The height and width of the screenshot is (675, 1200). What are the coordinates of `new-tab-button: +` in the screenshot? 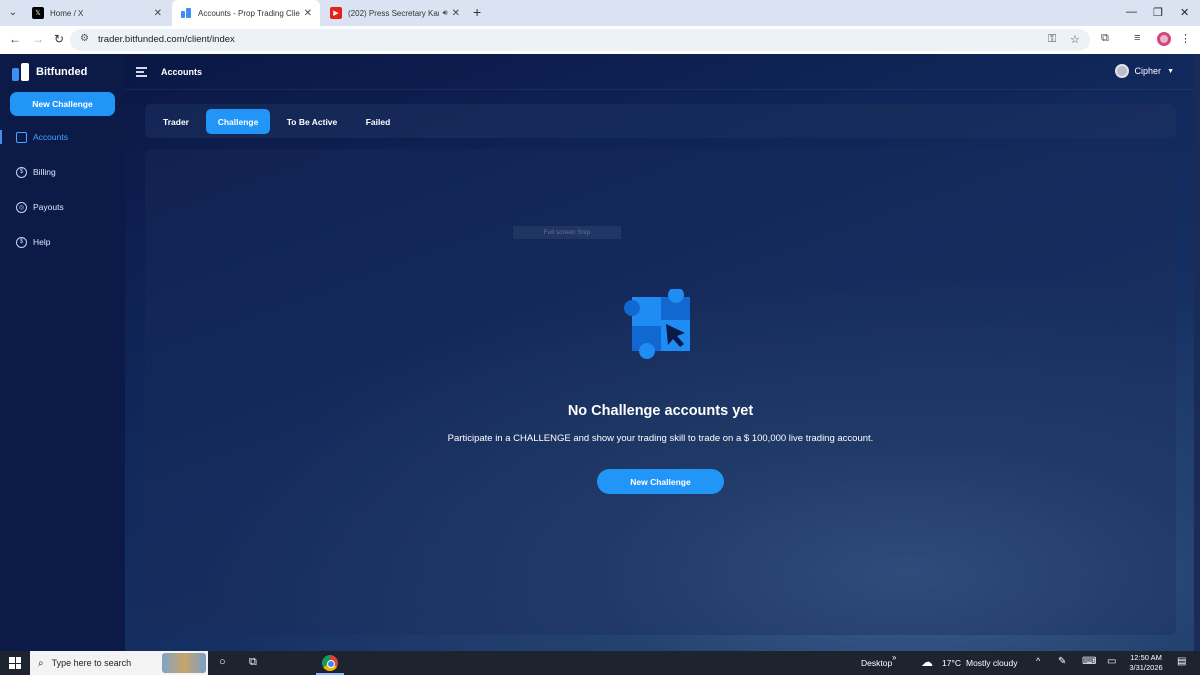 It's located at (477, 12).